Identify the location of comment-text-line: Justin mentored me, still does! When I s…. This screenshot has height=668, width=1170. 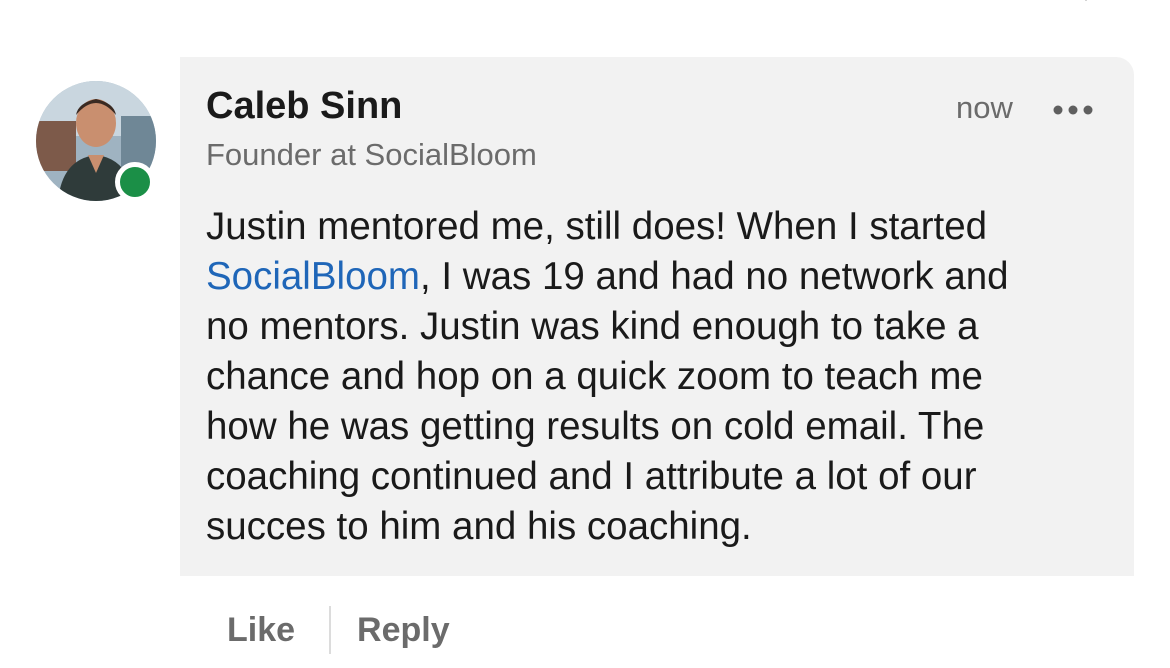
(597, 226).